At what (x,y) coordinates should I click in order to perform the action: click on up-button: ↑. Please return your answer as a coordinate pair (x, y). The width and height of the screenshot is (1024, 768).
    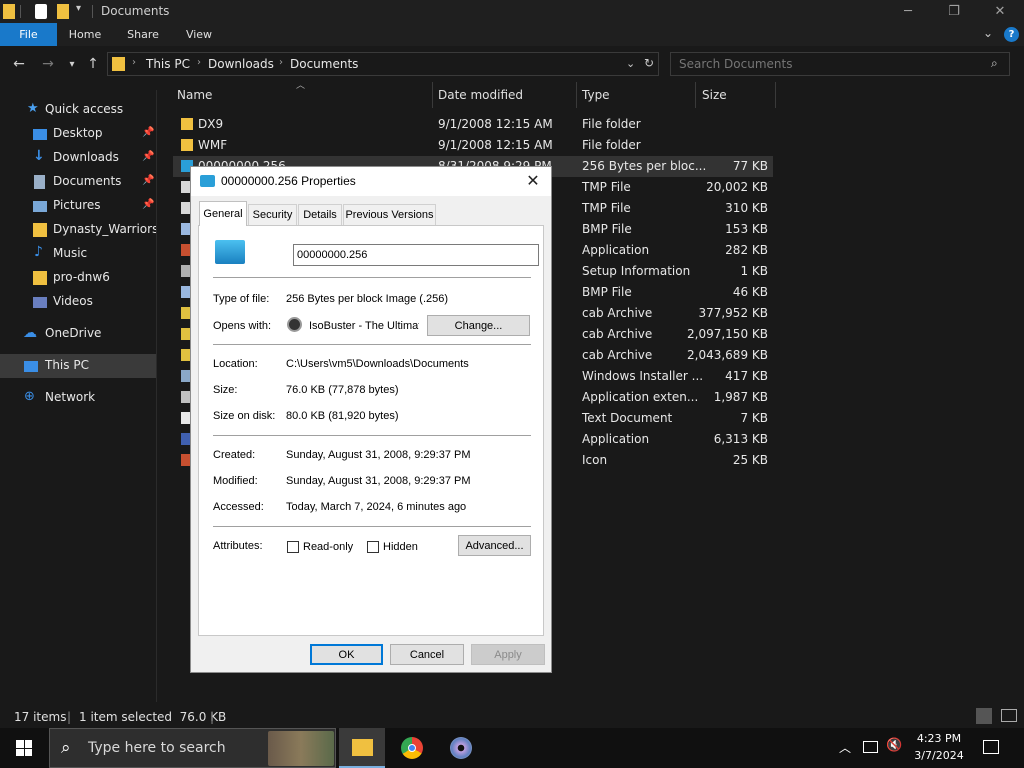
    Looking at the image, I should click on (93, 64).